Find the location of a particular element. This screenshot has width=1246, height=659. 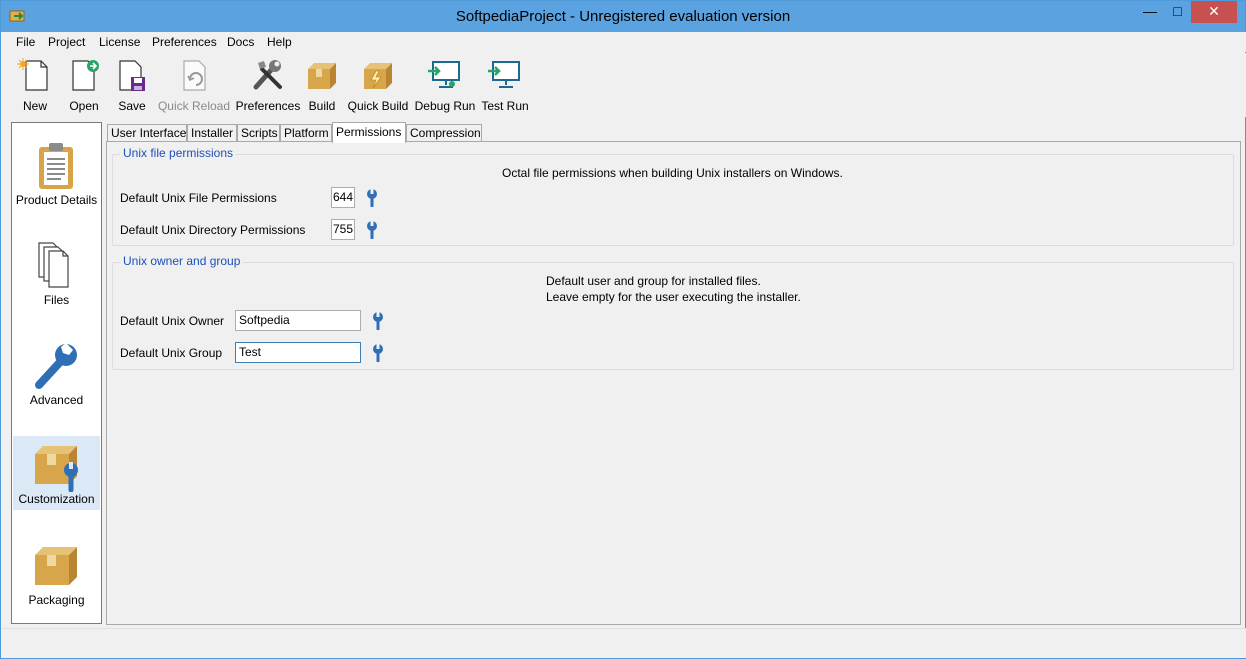

sidebar-label-packaging: Packaging is located at coordinates (56, 600).